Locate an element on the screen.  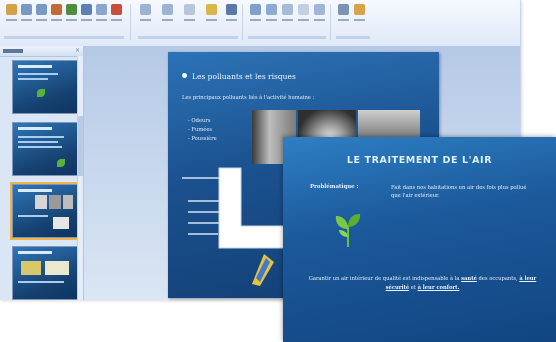
slide-title: Les polluants et les risques is located at coordinates (239, 76).